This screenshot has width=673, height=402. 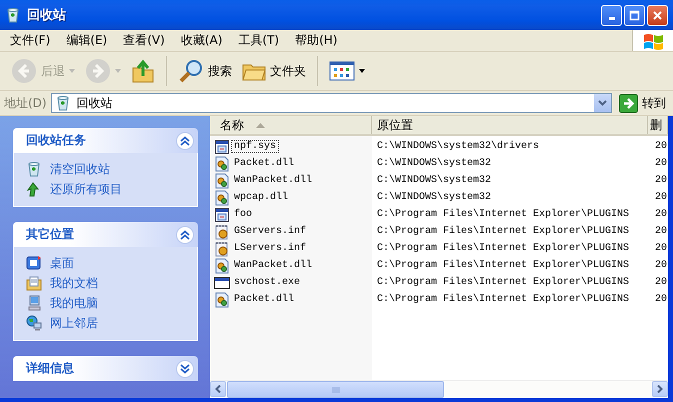 I want to click on column-header: 删, so click(x=658, y=125).